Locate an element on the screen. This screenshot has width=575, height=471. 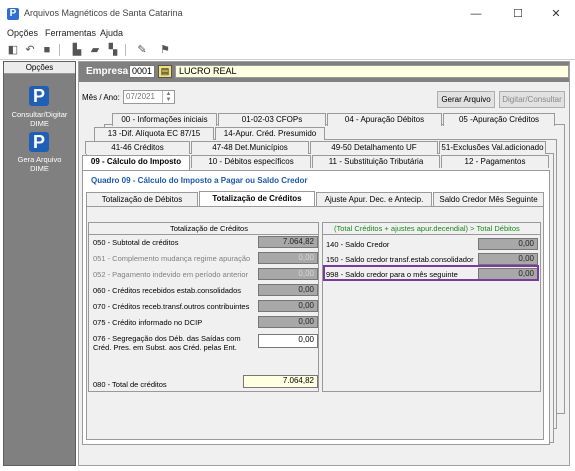
row-076-label-line1: 076 - Segregação dos Déb. das Saídas com is located at coordinates (167, 338).